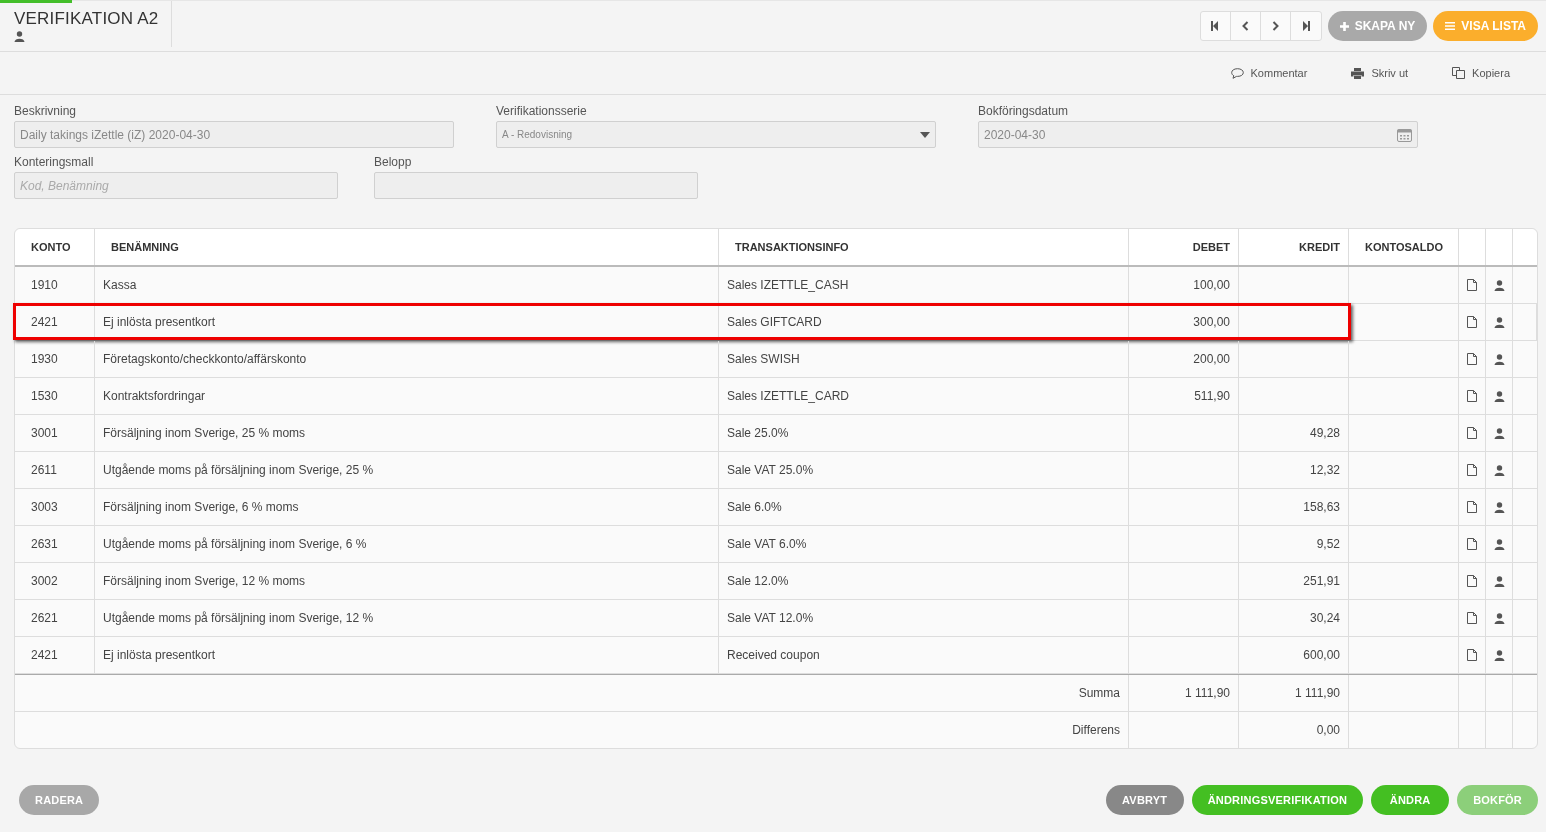 This screenshot has height=832, width=1546. Describe the element at coordinates (1294, 581) in the screenshot. I see `table-cell: 251,91` at that location.